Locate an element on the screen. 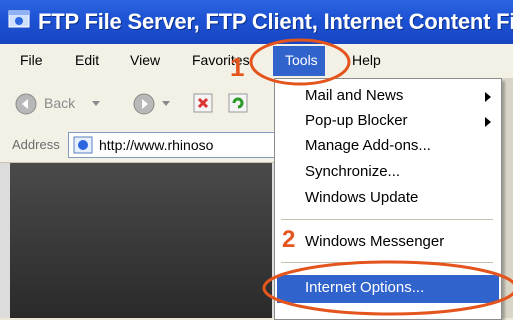 The width and height of the screenshot is (513, 320). step-1-circle is located at coordinates (300, 62).